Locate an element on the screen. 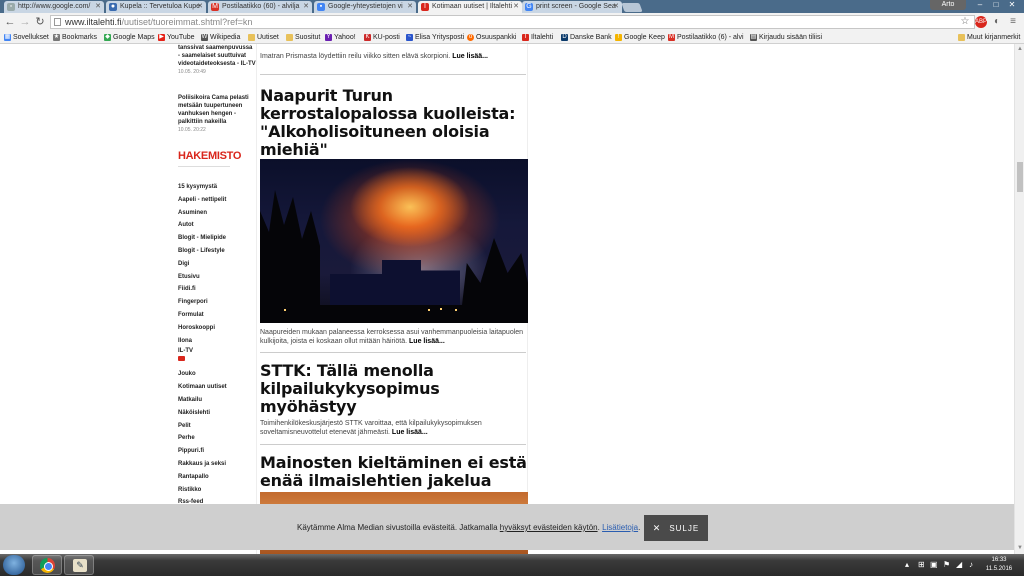  minimize-icon: – is located at coordinates (980, 5).